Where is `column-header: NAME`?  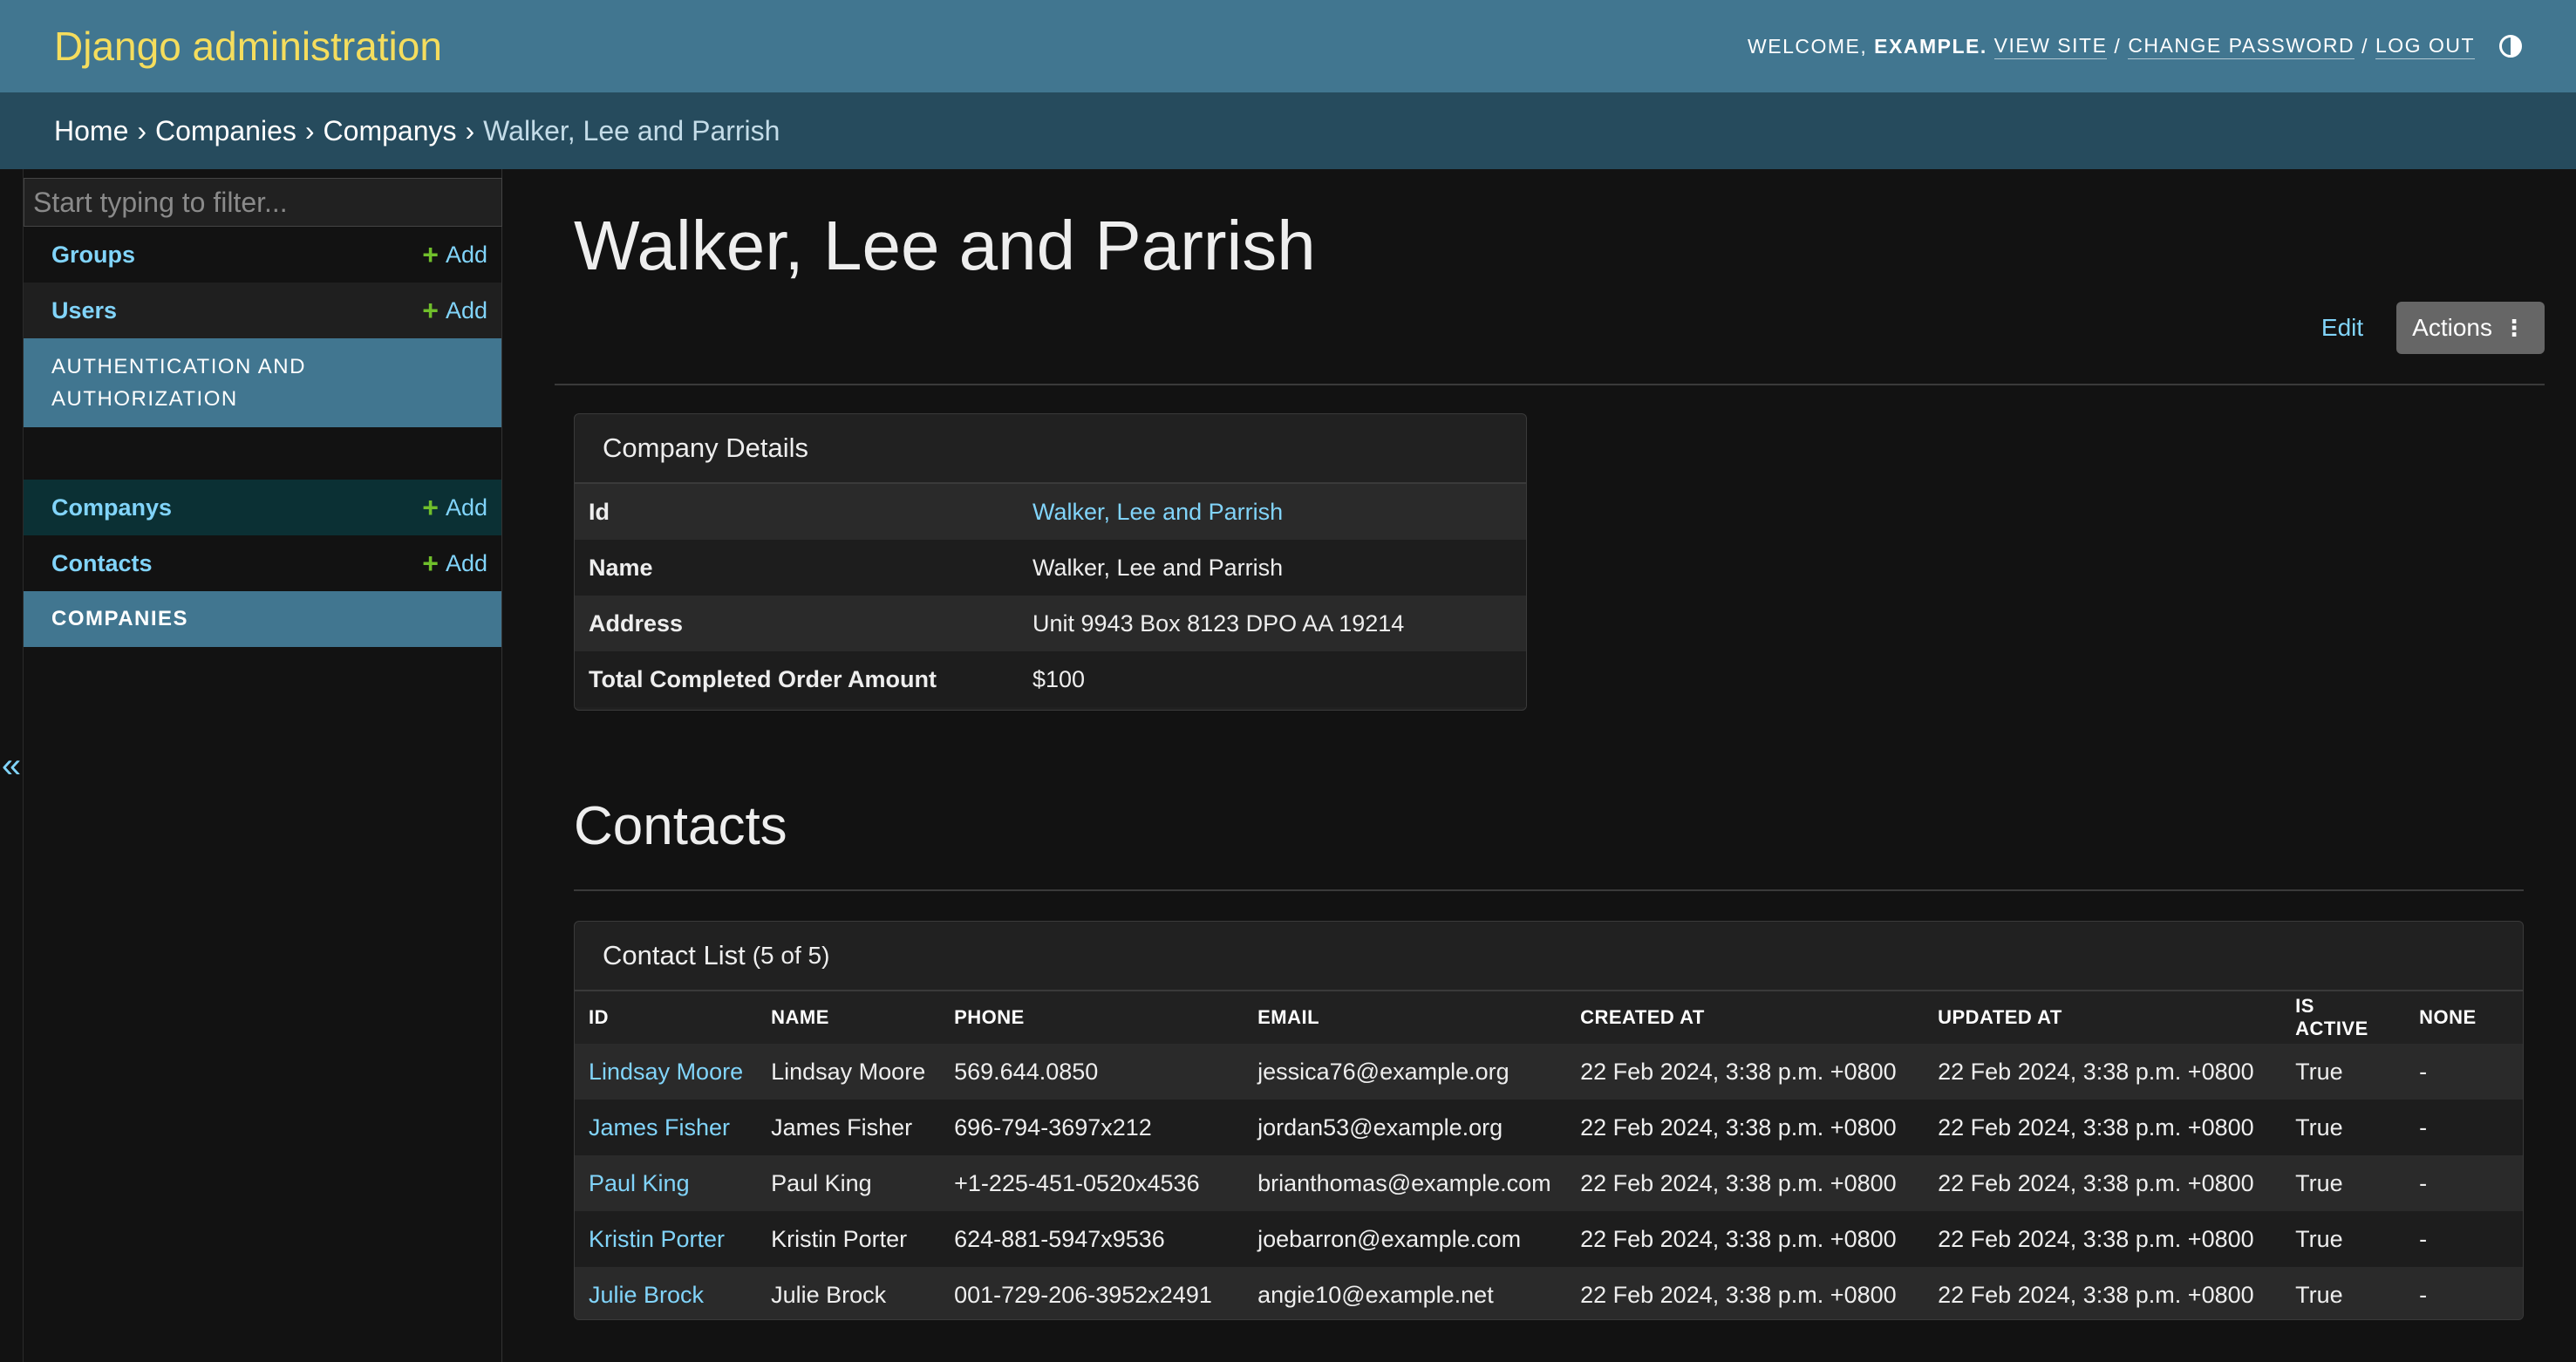 column-header: NAME is located at coordinates (800, 1017).